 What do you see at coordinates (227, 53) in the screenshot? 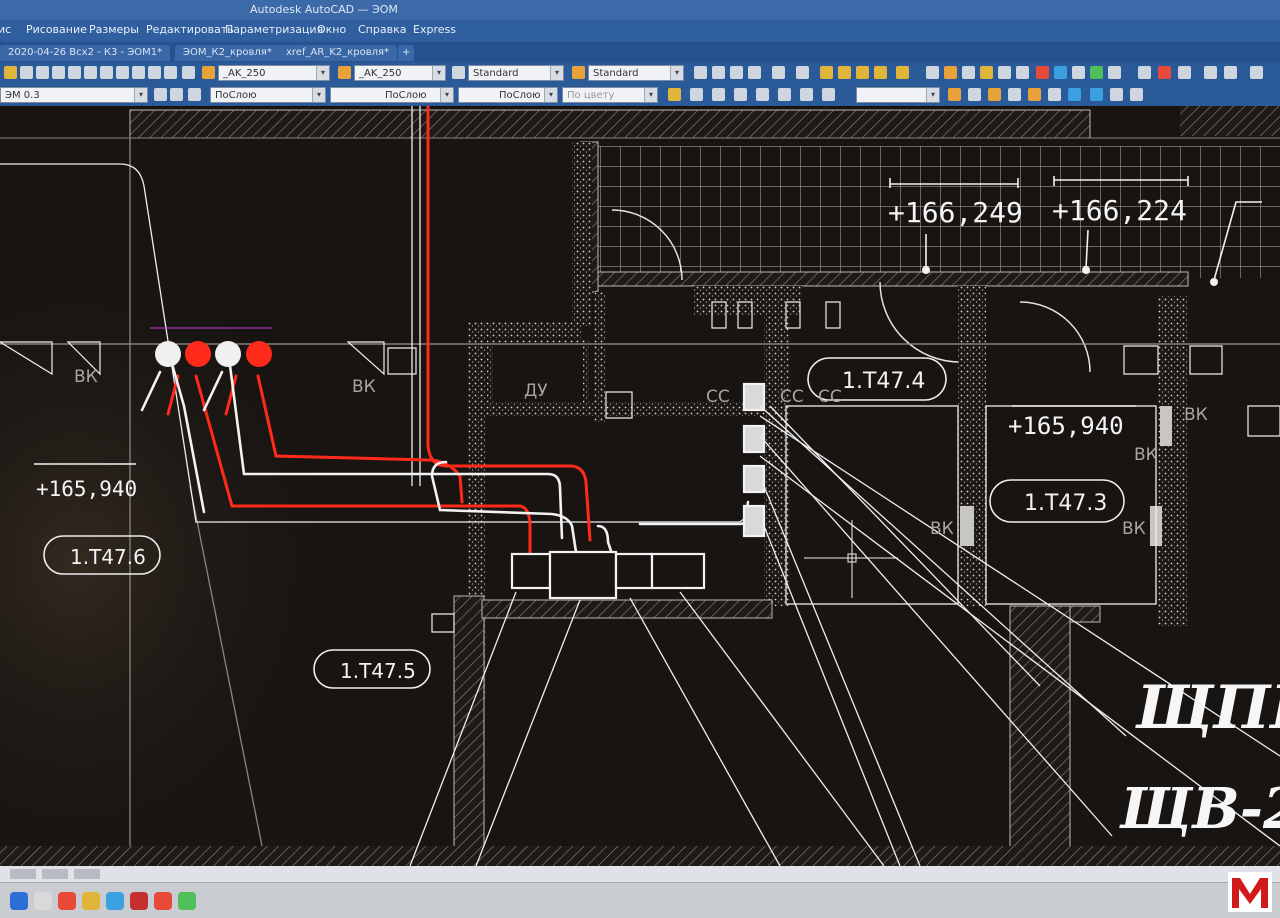
I see `tab-eom-k2-roof: ЭОМ_К2_кровля*` at bounding box center [227, 53].